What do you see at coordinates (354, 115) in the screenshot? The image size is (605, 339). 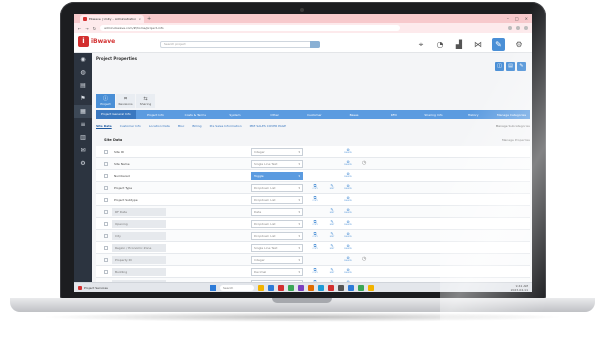 I see `category-tab: Bases` at bounding box center [354, 115].